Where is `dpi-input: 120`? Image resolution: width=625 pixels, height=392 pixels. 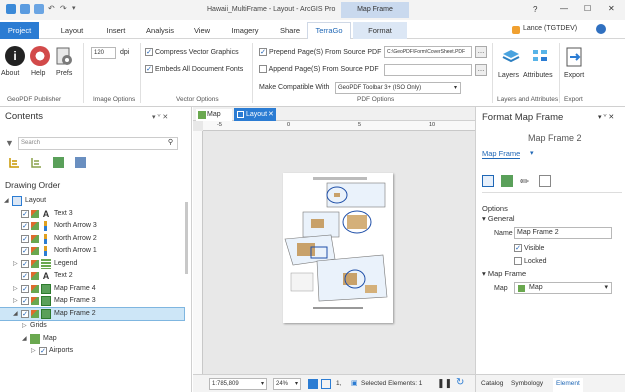
dpi-input: 120 is located at coordinates (103, 53).